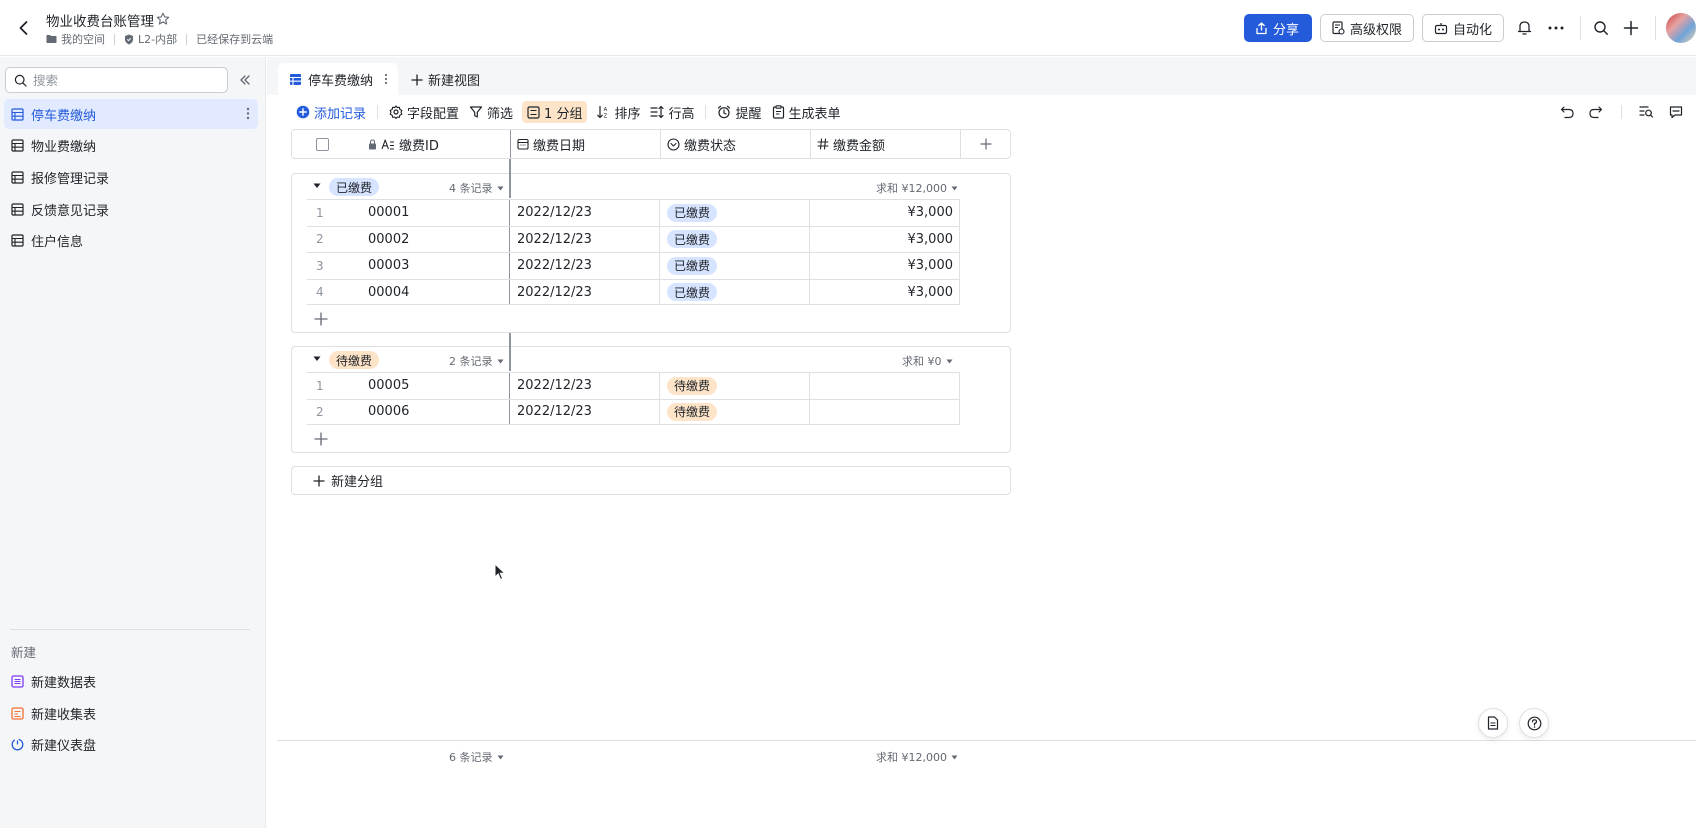  What do you see at coordinates (331, 112) in the screenshot?
I see `add-record-button: 添加记录` at bounding box center [331, 112].